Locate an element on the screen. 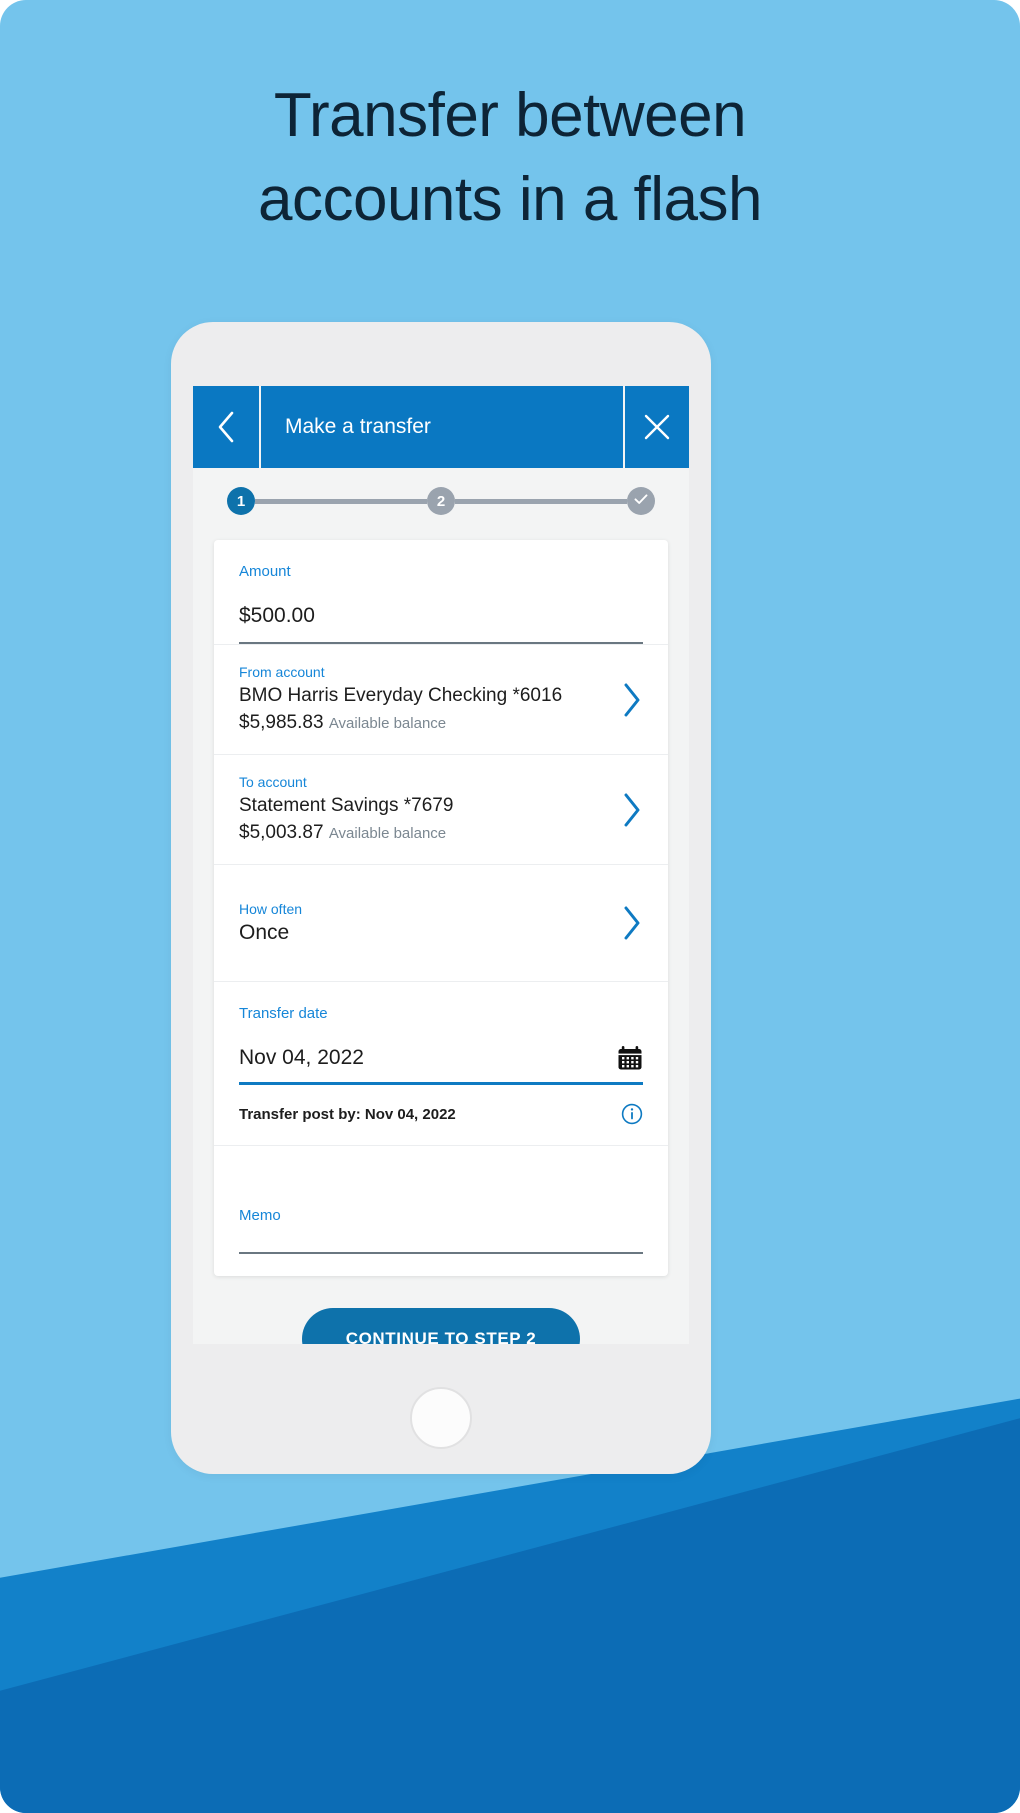  chevron-left-icon is located at coordinates (226, 427).